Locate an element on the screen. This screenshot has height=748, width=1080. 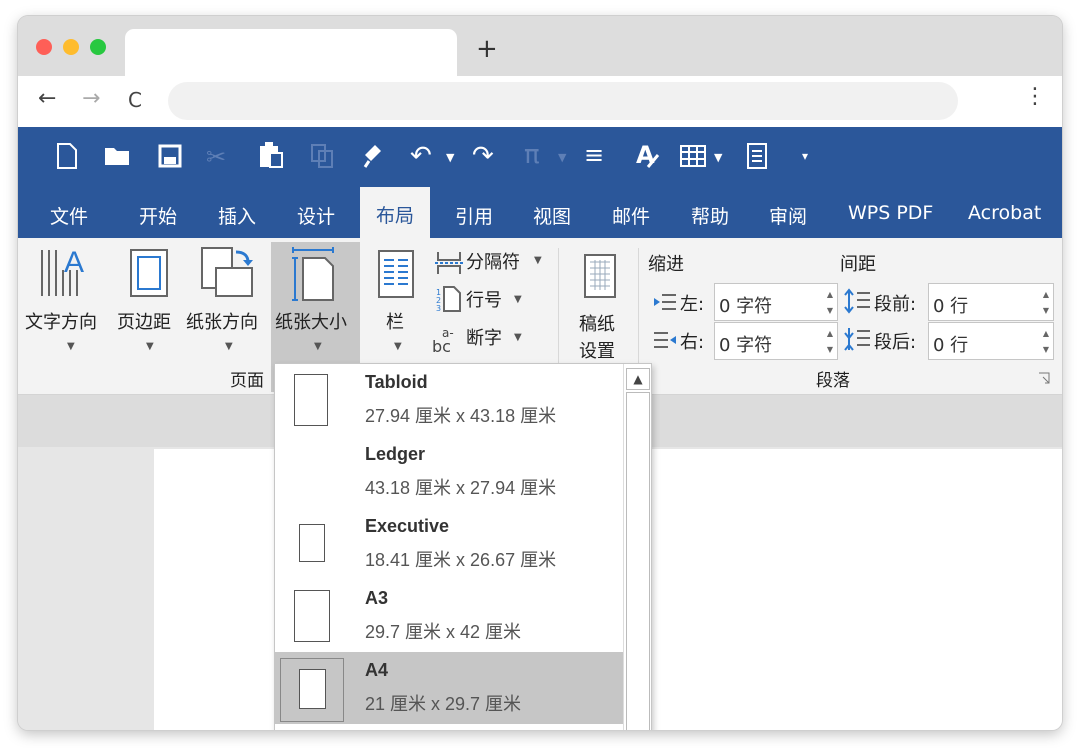
tab-references: 引用 is located at coordinates (474, 215).